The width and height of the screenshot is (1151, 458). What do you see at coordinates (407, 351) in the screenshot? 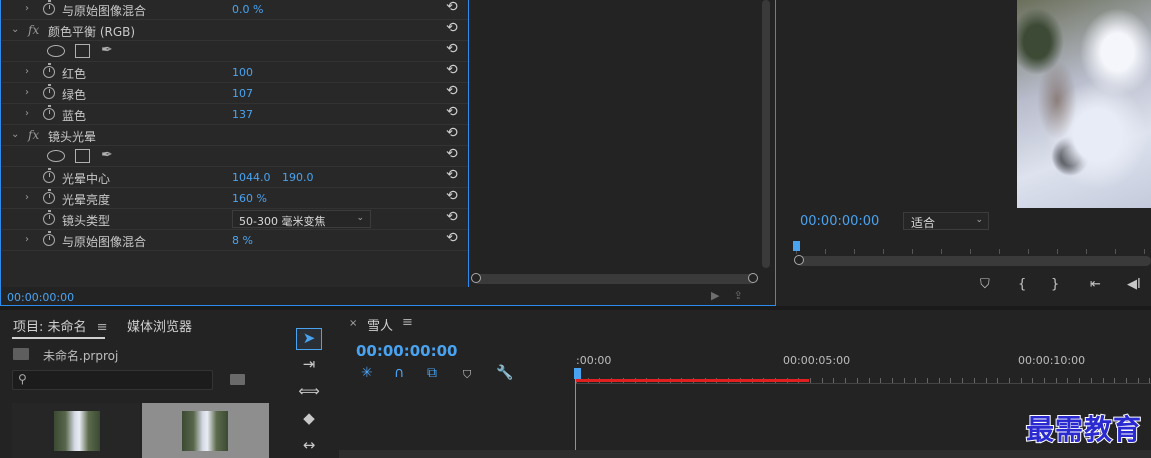
I see `sequence-timecode: 00:00:00:00` at bounding box center [407, 351].